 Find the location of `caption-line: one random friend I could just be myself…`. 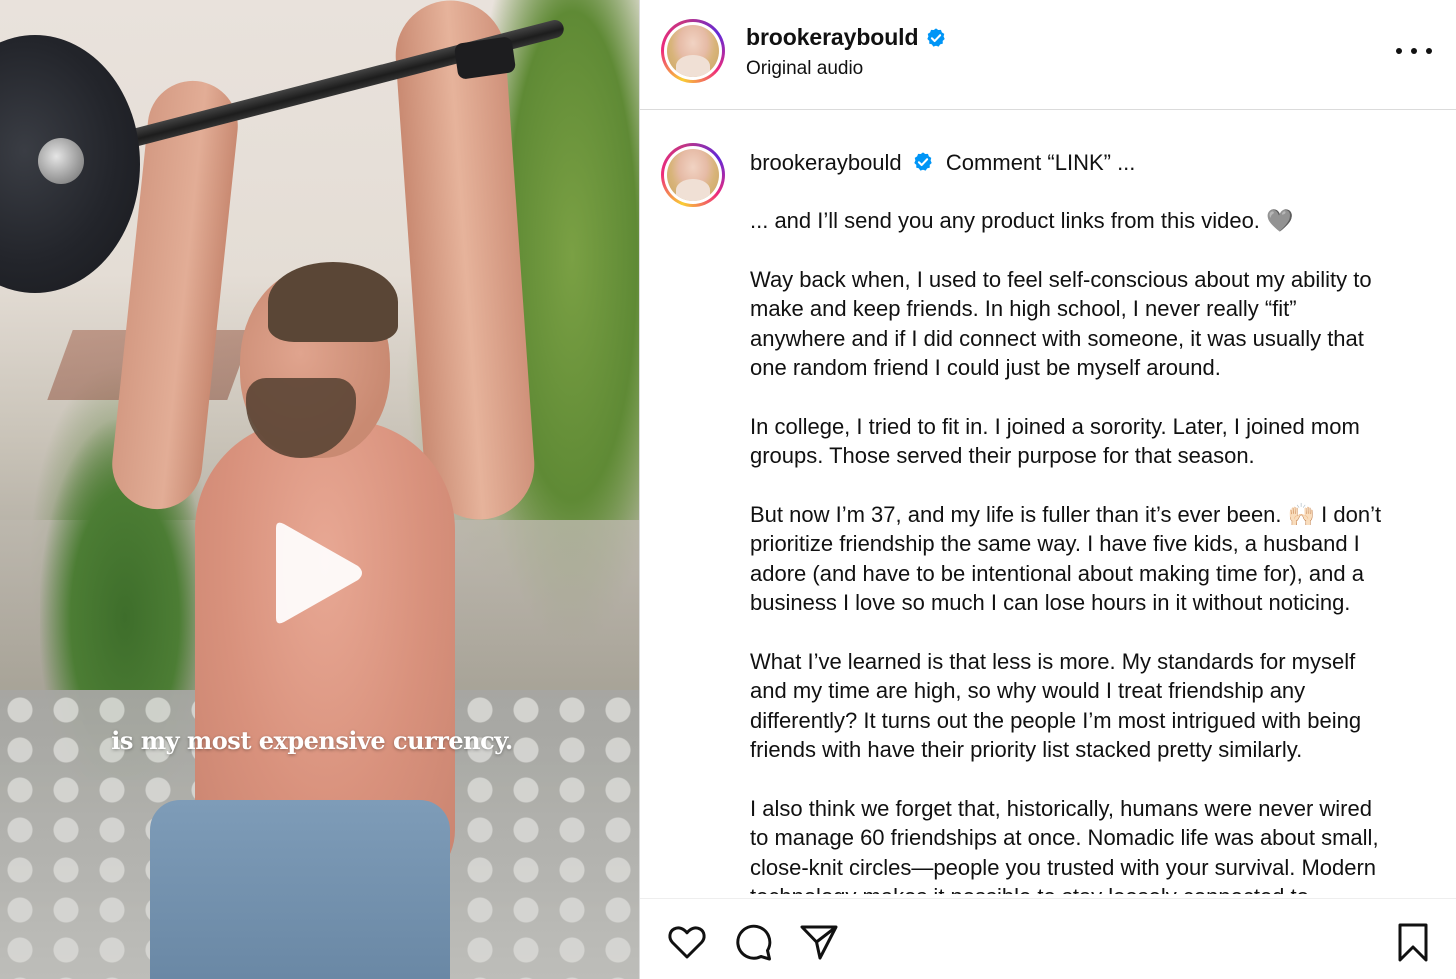

caption-line: one random friend I could just be myself… is located at coordinates (985, 368).